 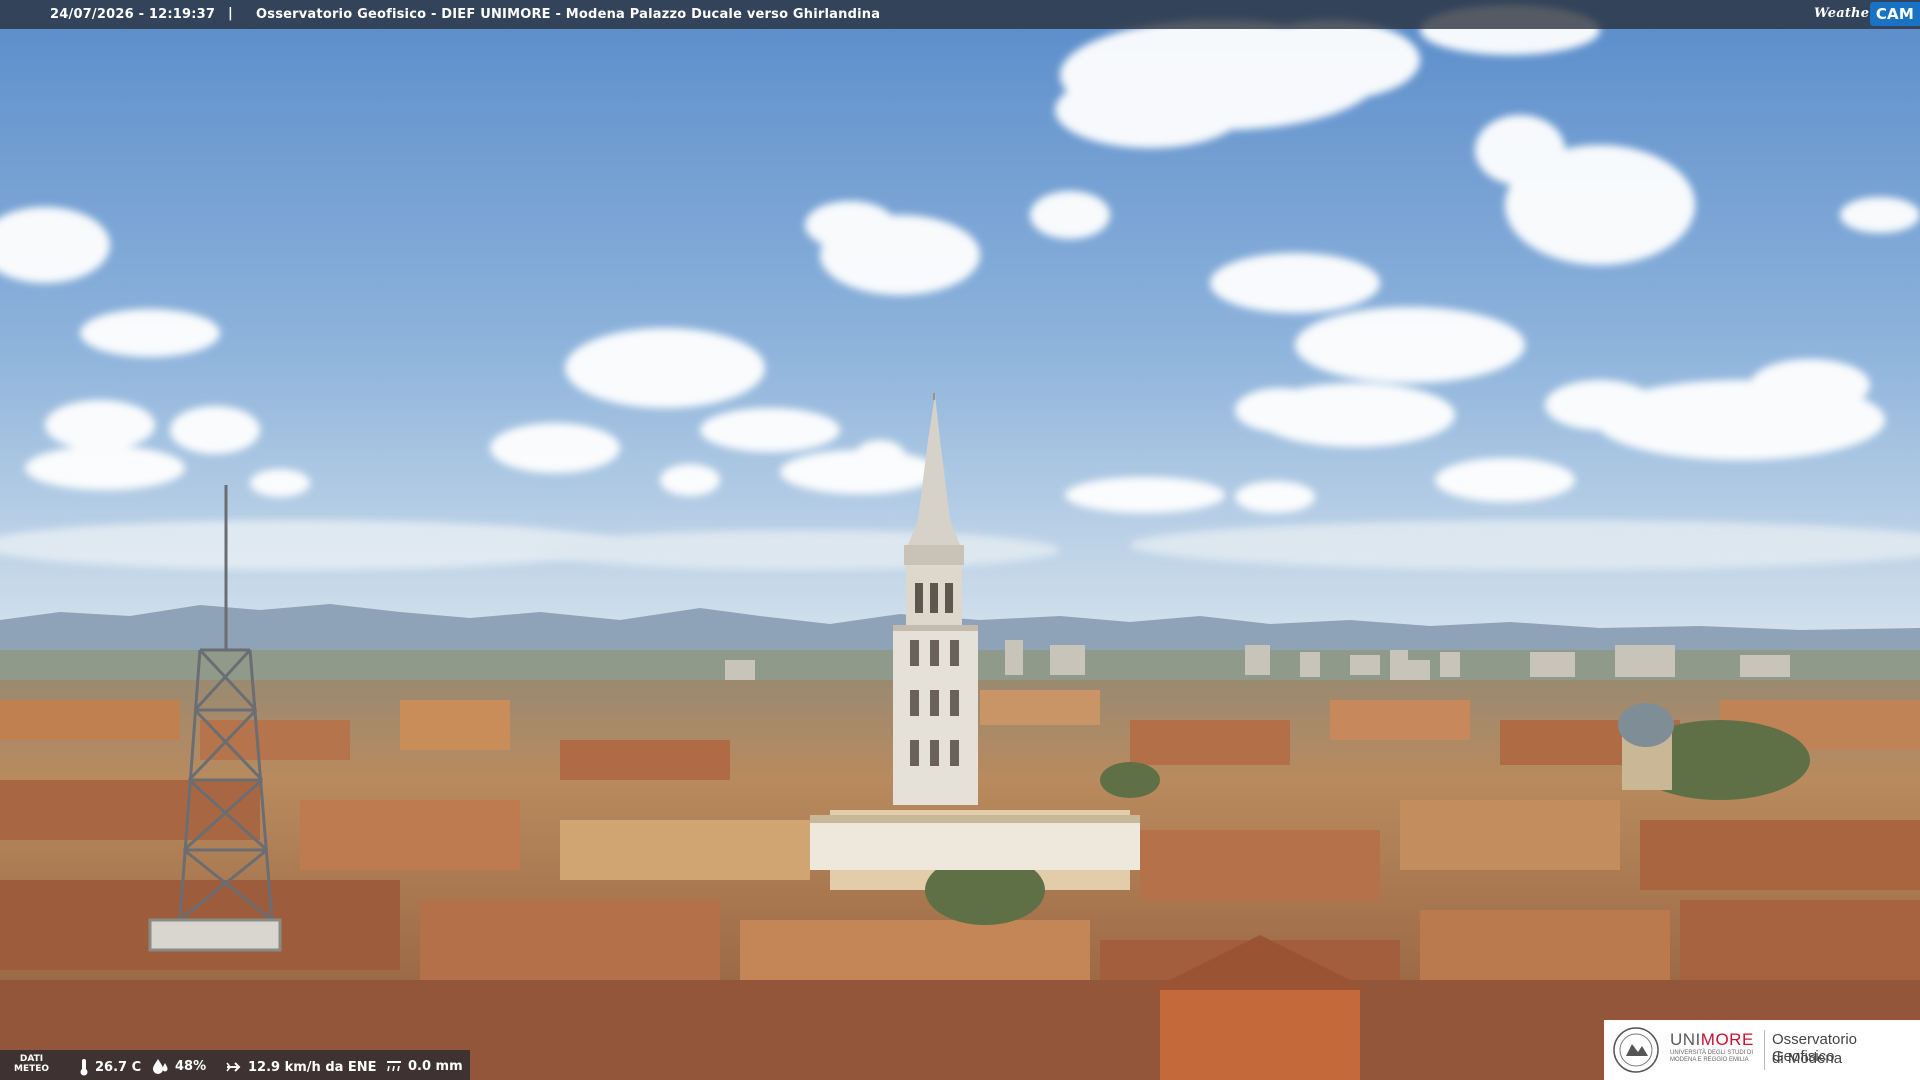 I want to click on rain-value: 0.0 mm, so click(x=435, y=1066).